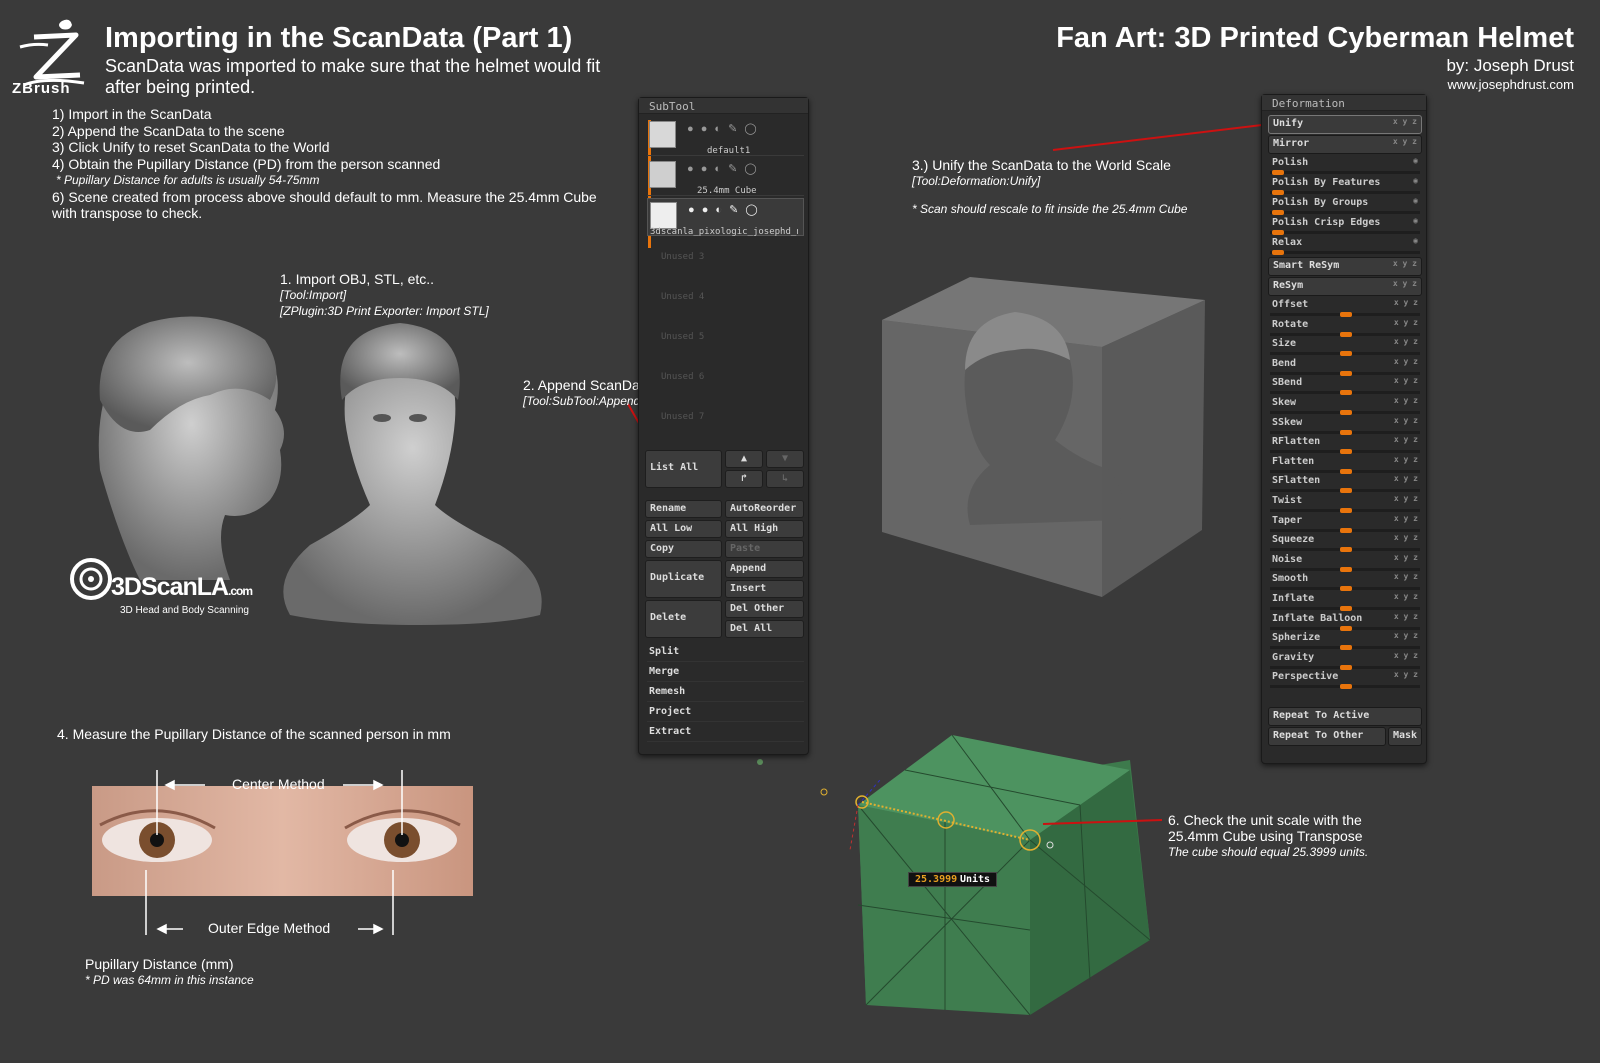 The height and width of the screenshot is (1063, 1600). What do you see at coordinates (725, 712) in the screenshot?
I see `project-menu: Project` at bounding box center [725, 712].